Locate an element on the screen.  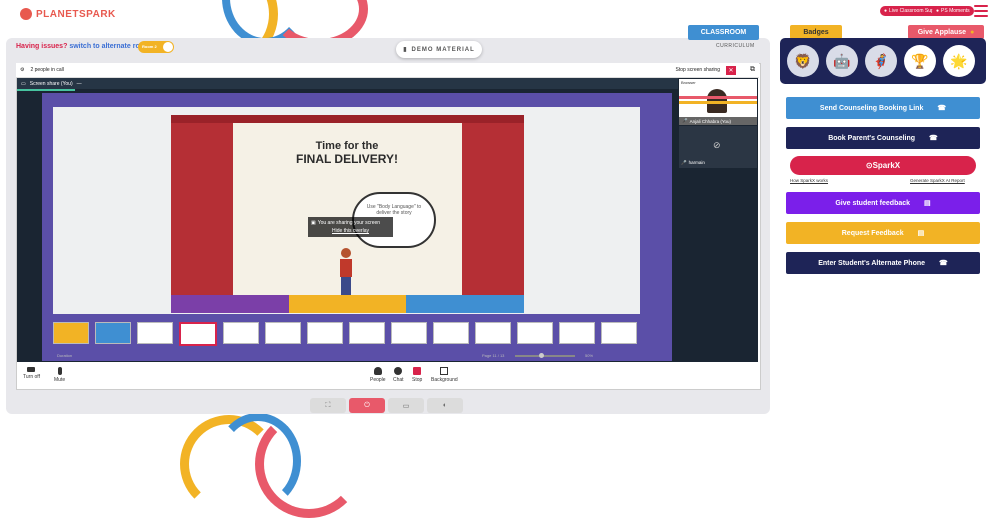
microphone-icon is located at coordinates (59, 371).